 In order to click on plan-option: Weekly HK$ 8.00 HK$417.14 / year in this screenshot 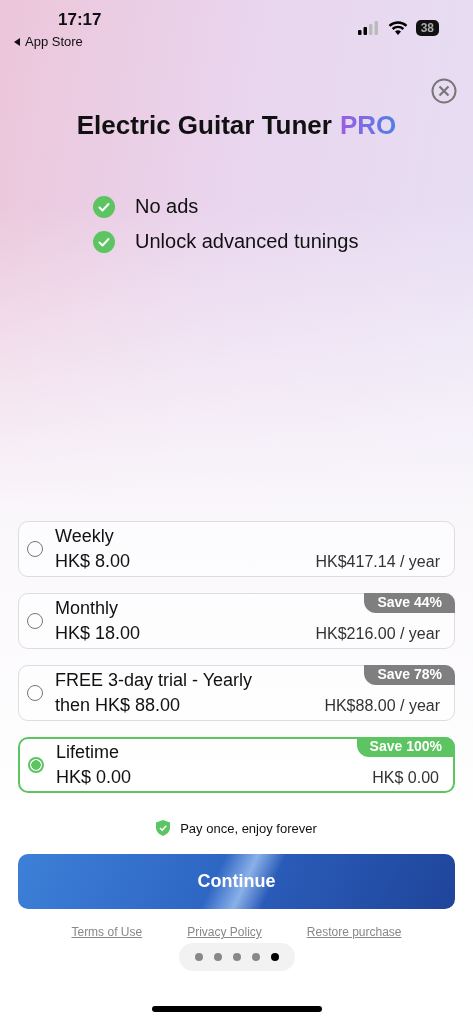, I will do `click(236, 549)`.